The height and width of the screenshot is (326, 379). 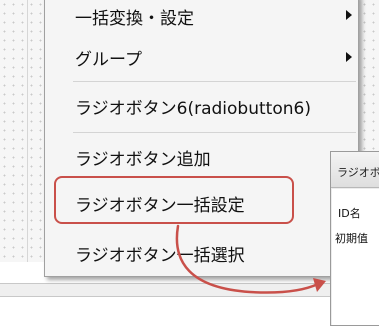 What do you see at coordinates (201, 17) in the screenshot?
I see `menu-item-bulk-convert: 一括変換・設定` at bounding box center [201, 17].